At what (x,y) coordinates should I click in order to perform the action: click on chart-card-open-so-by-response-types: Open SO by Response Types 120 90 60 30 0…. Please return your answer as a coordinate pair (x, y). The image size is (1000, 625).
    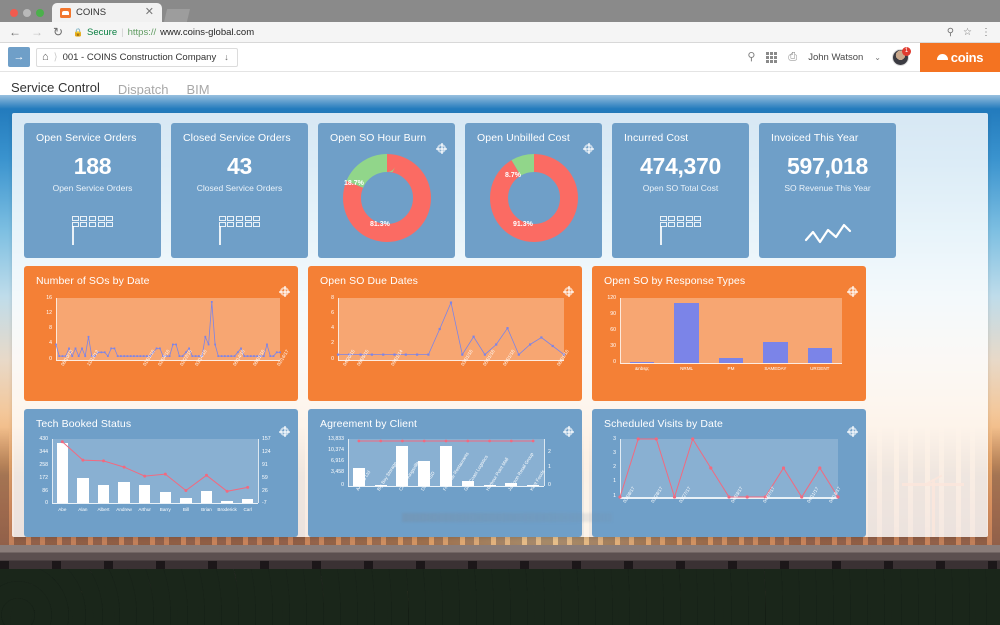
    Looking at the image, I should click on (729, 333).